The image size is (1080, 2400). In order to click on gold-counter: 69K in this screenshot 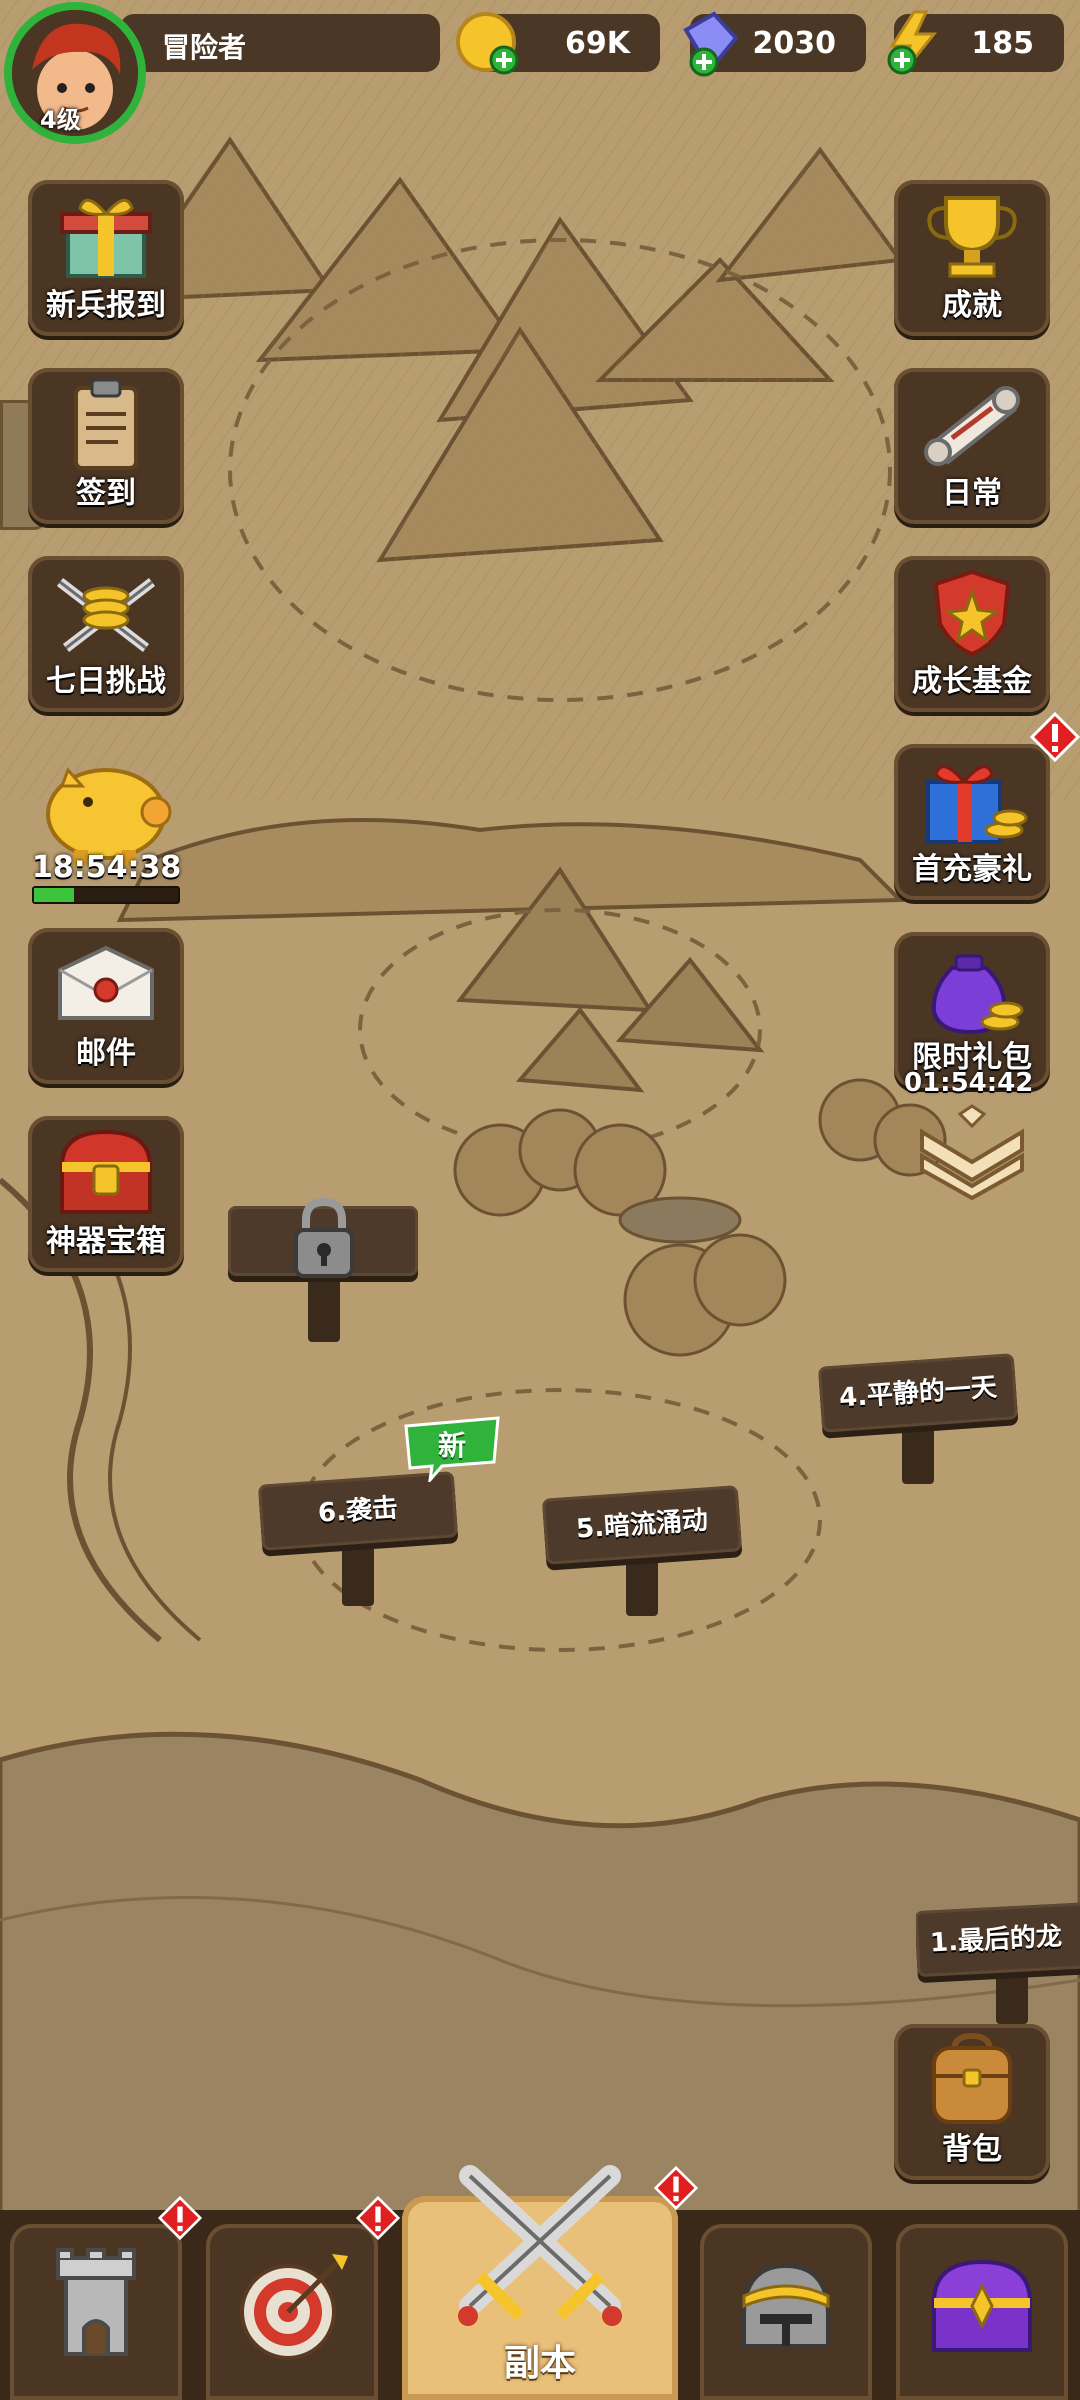, I will do `click(558, 43)`.